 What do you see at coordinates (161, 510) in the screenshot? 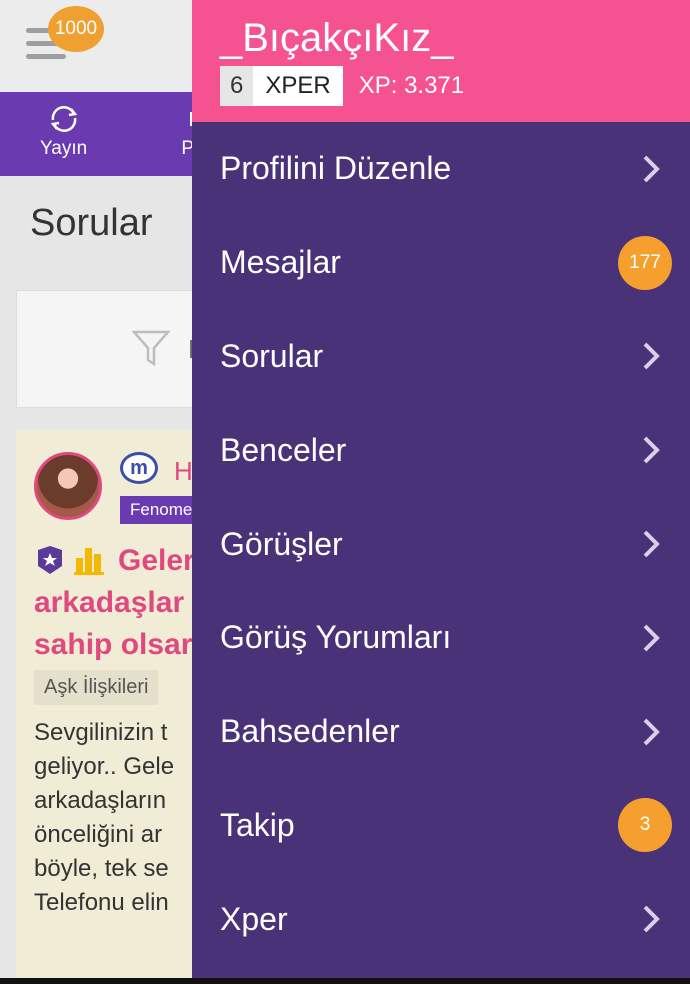
I see `rank-badge: Fenome` at bounding box center [161, 510].